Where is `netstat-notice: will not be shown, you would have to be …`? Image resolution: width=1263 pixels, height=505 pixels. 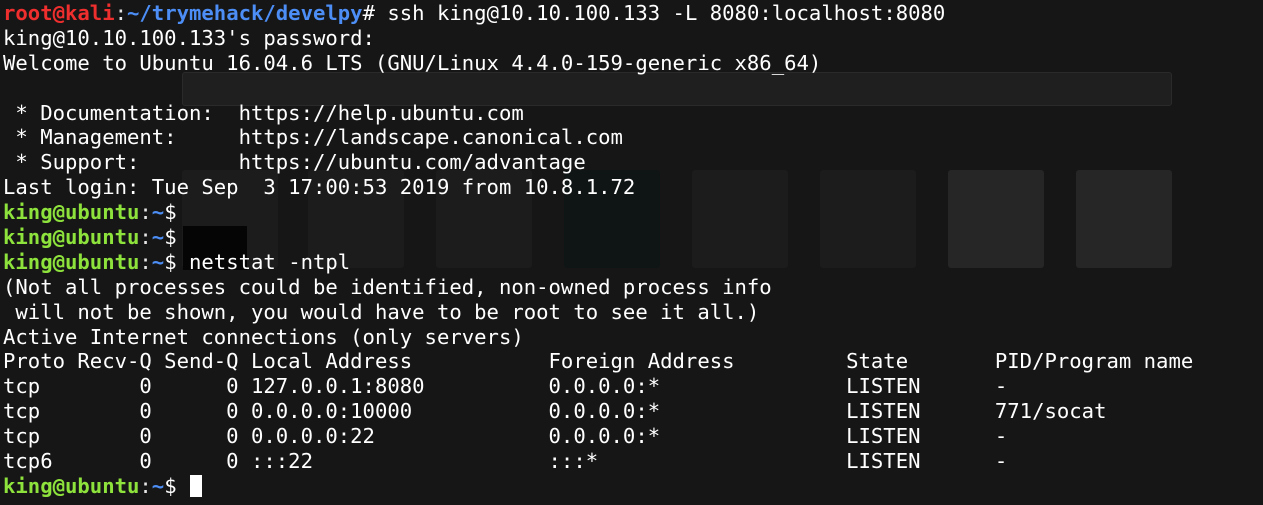
netstat-notice: will not be shown, you would have to be … is located at coordinates (381, 311).